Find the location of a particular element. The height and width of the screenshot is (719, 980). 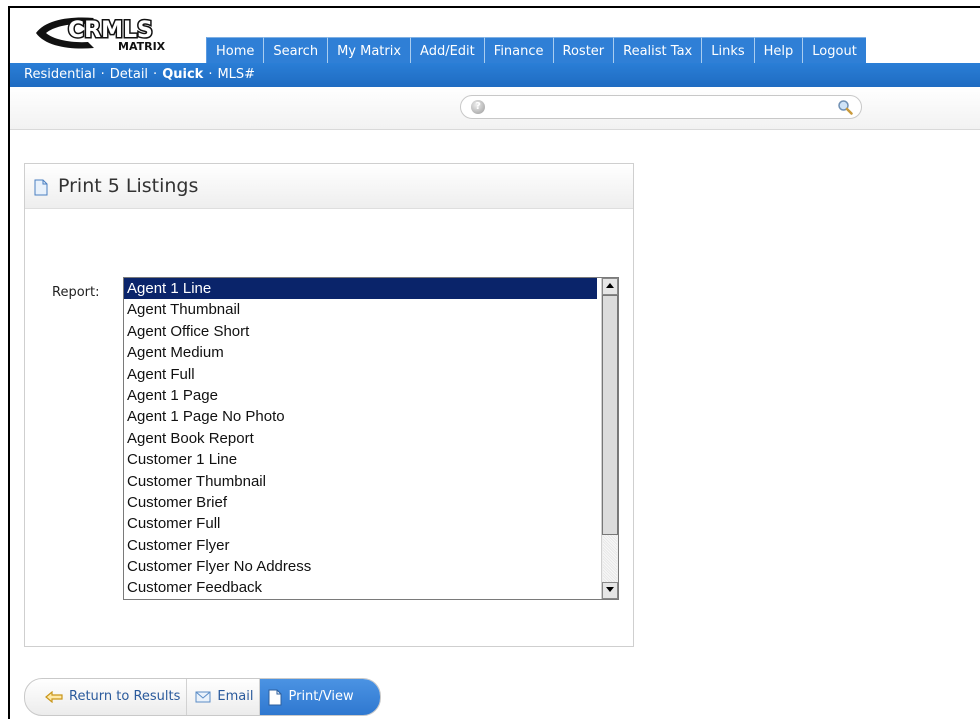

report-option: Agent Book Report is located at coordinates (371, 438).